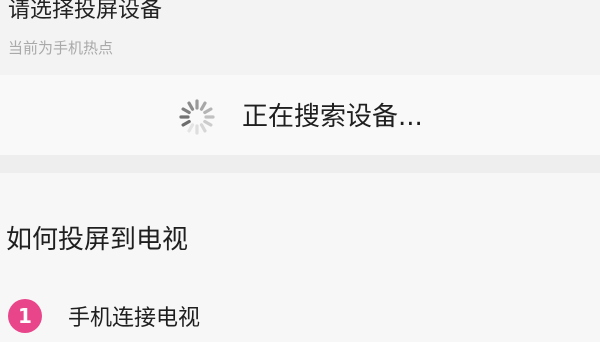 This screenshot has width=600, height=342. What do you see at coordinates (134, 318) in the screenshot?
I see `step-label: 手机连接电视` at bounding box center [134, 318].